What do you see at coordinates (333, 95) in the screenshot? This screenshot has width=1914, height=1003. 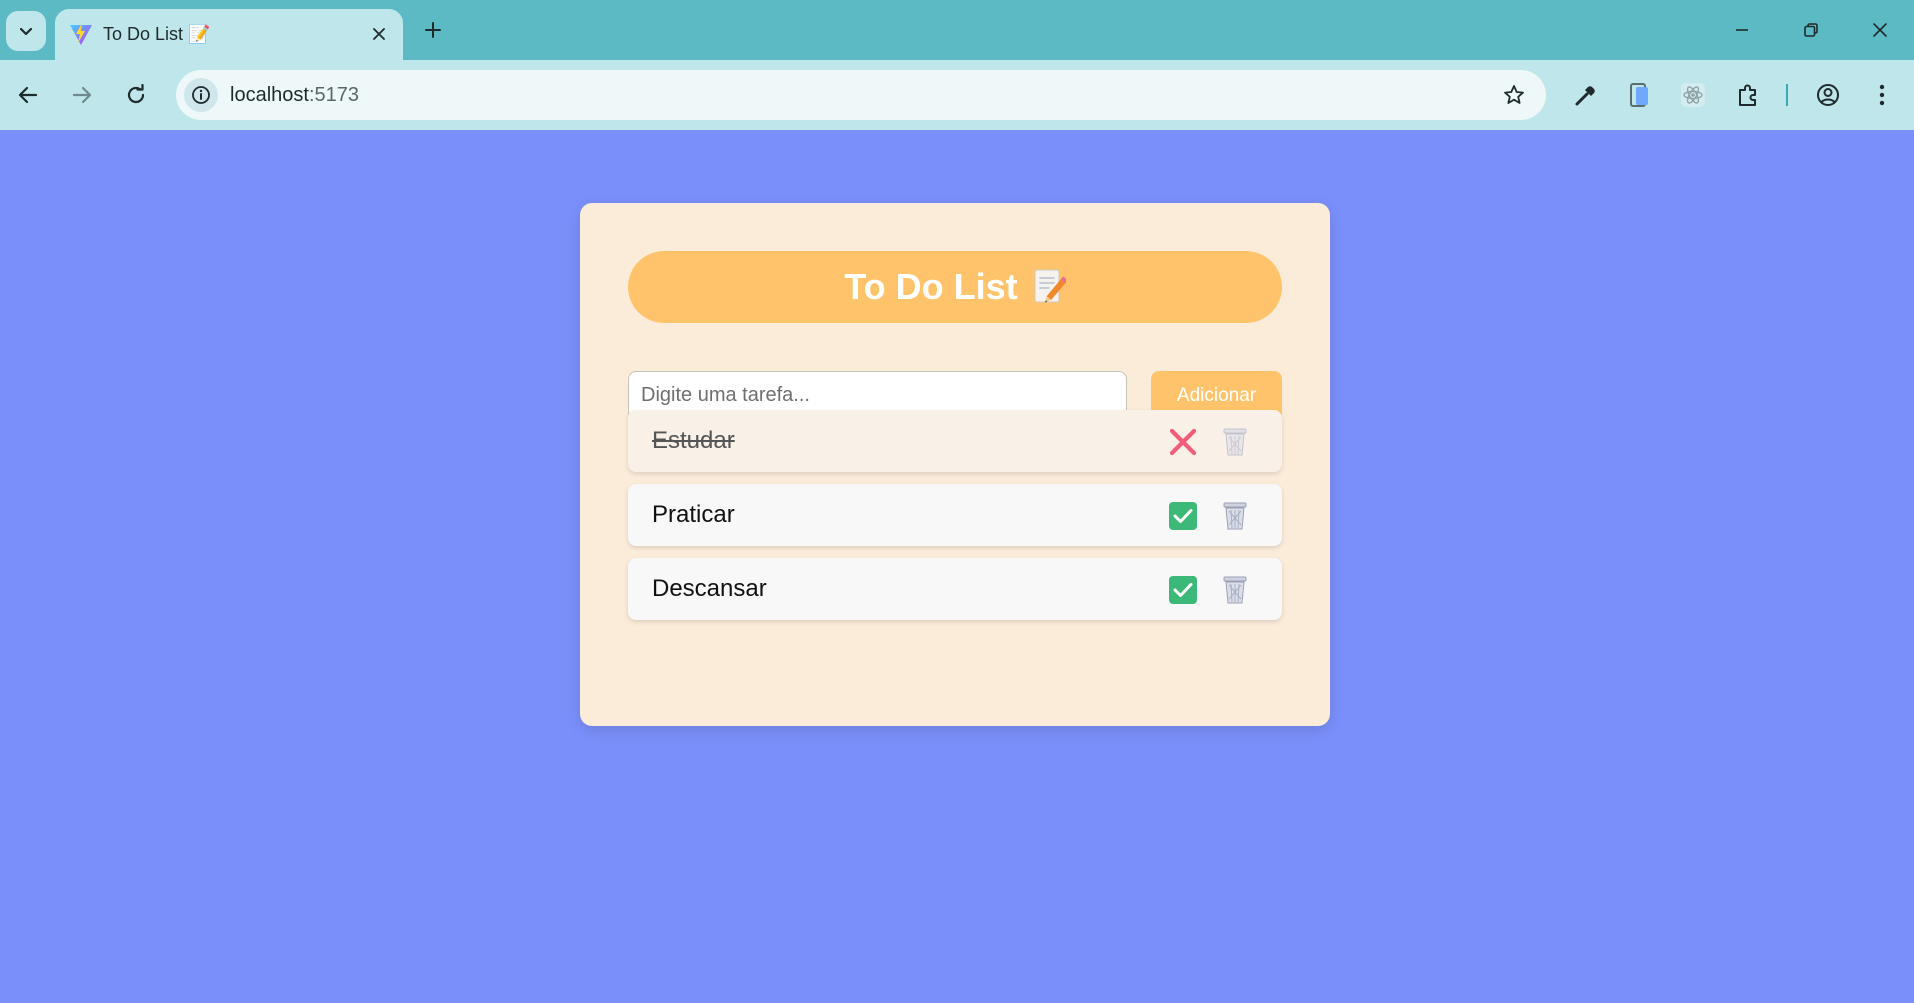 I see `url-port: :5173` at bounding box center [333, 95].